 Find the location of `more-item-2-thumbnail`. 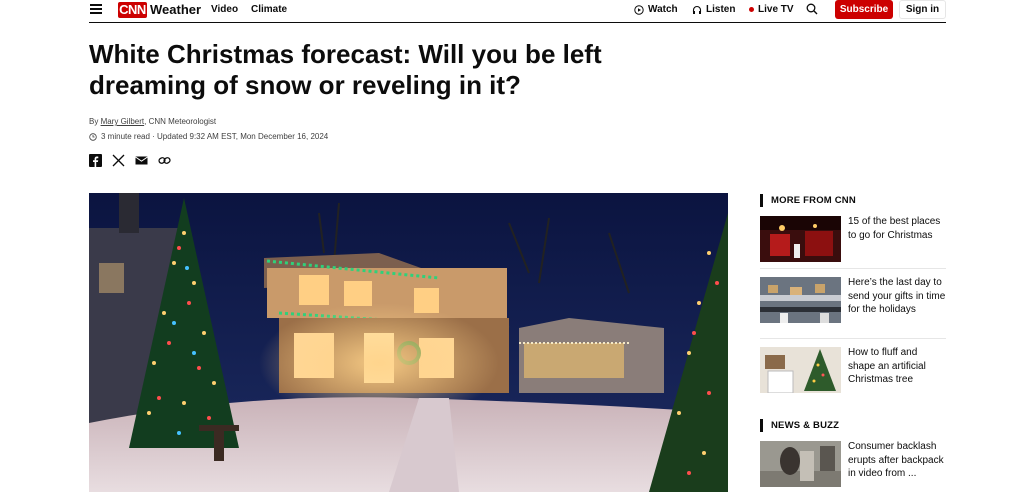

more-item-2-thumbnail is located at coordinates (800, 300).